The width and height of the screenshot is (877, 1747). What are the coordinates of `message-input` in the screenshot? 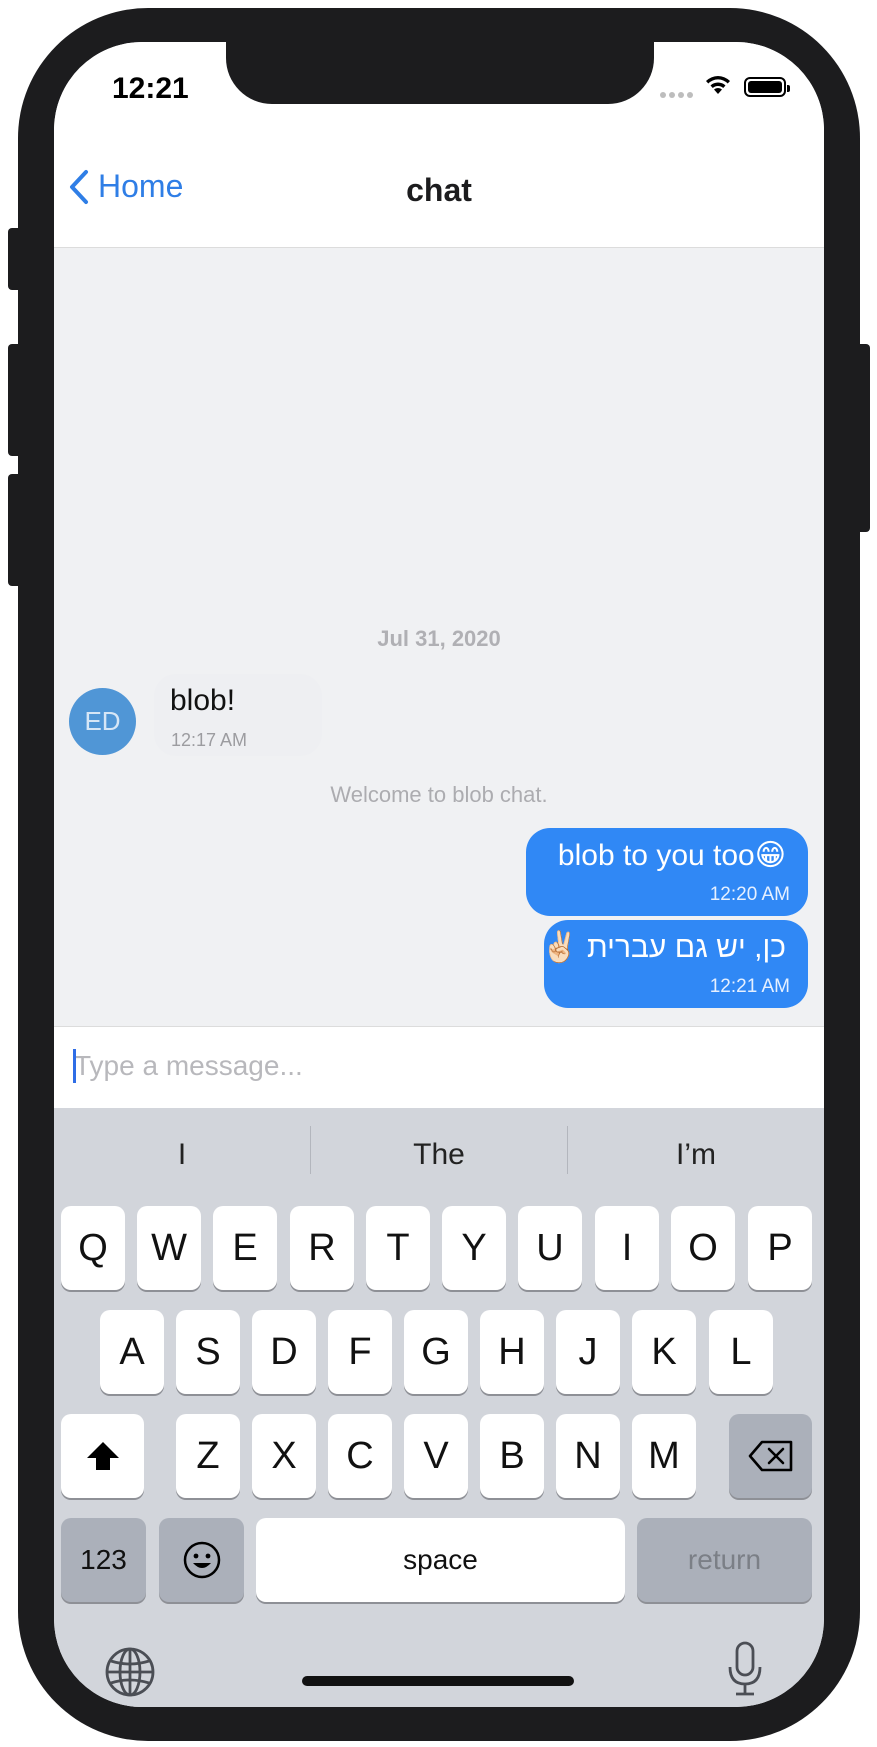 It's located at (434, 1066).